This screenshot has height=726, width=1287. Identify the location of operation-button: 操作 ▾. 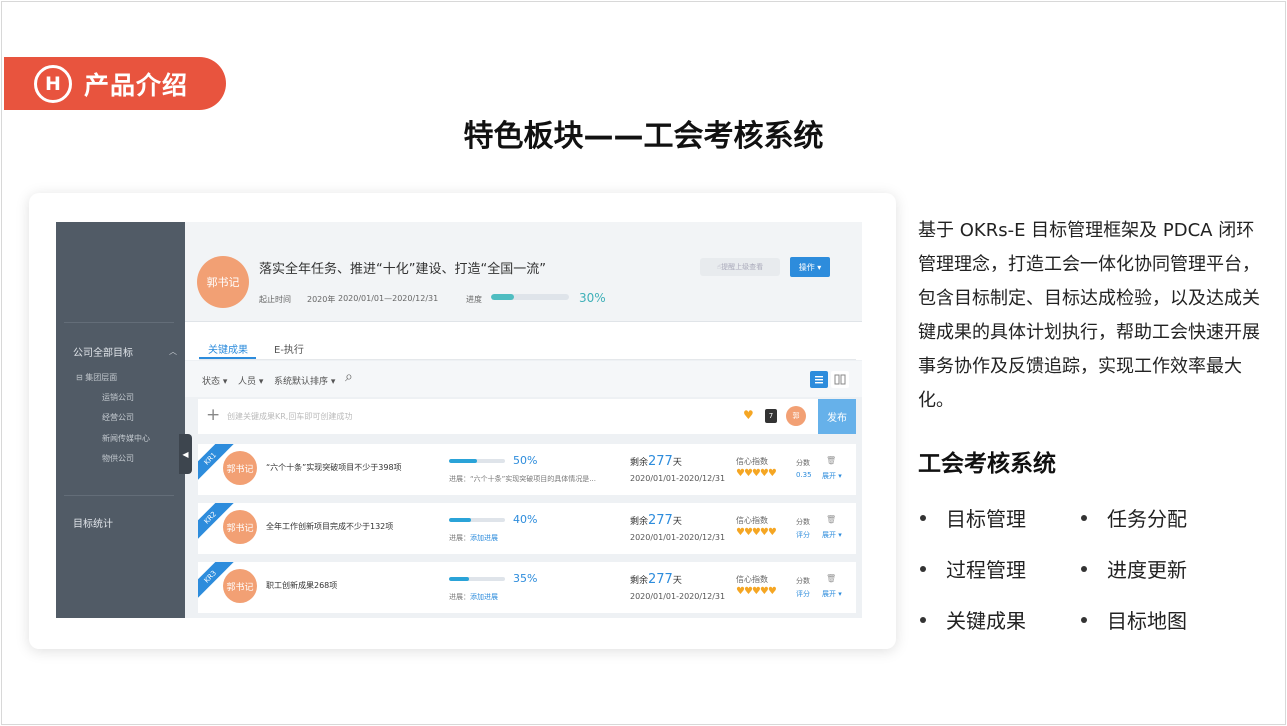
(810, 267).